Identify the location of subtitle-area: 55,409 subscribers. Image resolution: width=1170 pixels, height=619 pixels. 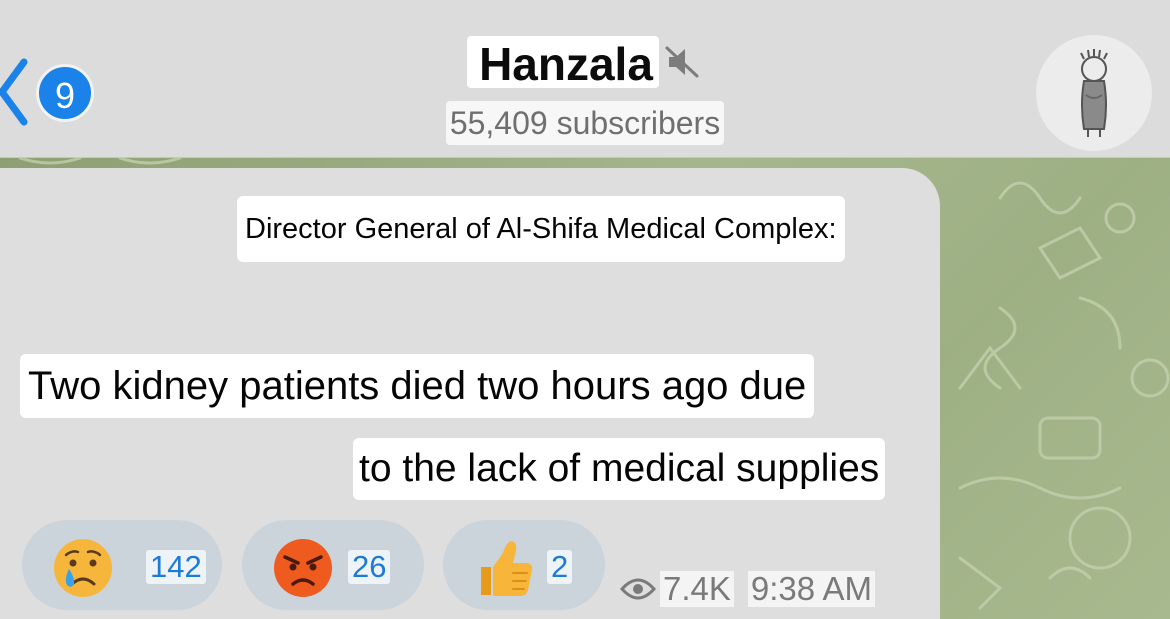
(585, 123).